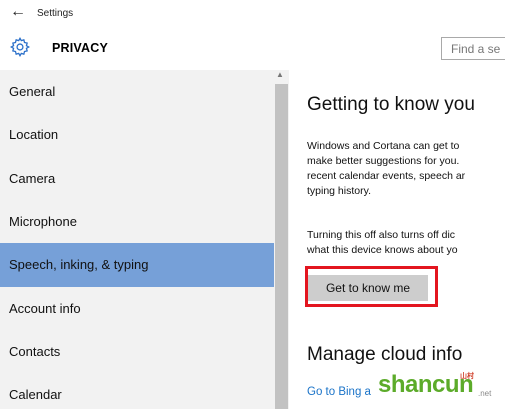 The image size is (505, 417). What do you see at coordinates (80, 48) in the screenshot?
I see `page-title: PRIVACY` at bounding box center [80, 48].